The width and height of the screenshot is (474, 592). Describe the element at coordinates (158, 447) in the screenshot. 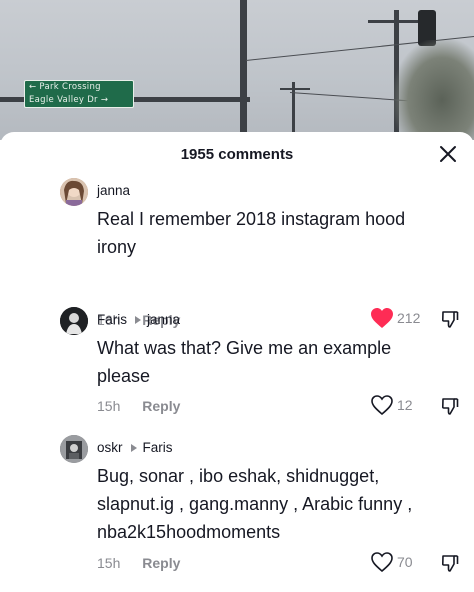

I see `reply-to-username: Faris` at that location.